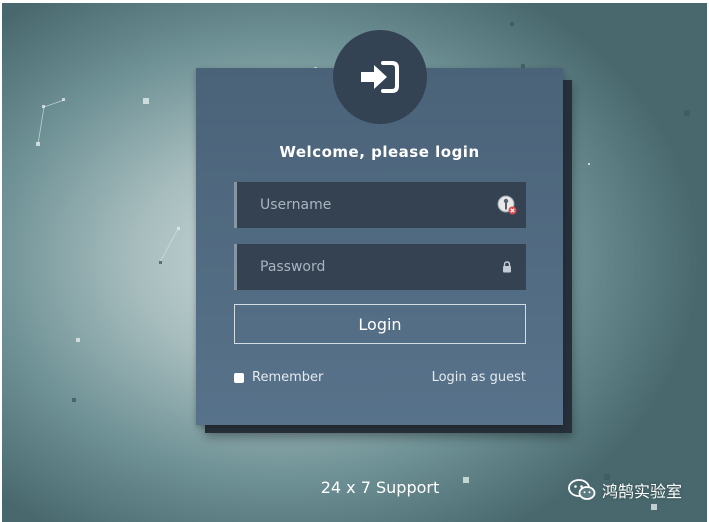  What do you see at coordinates (642, 491) in the screenshot?
I see `watermark-text: 鸿鹄实验室` at bounding box center [642, 491].